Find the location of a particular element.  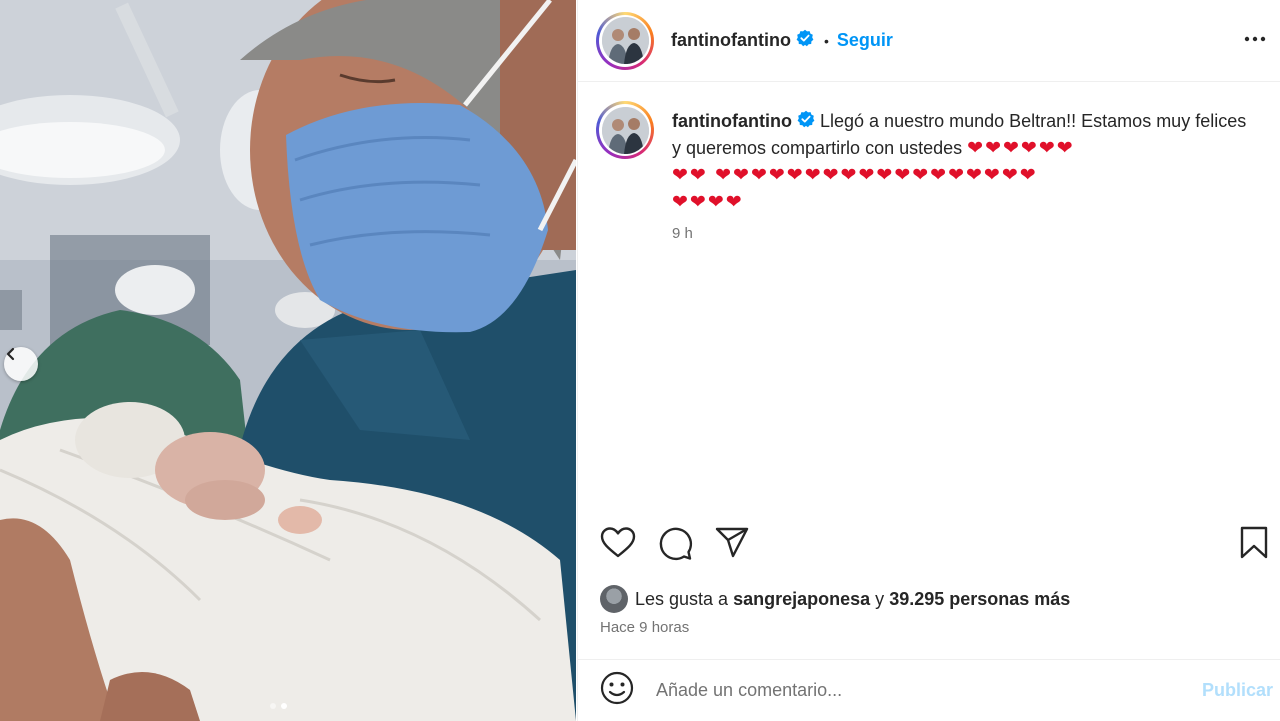

caption-author-avatar is located at coordinates (625, 130).